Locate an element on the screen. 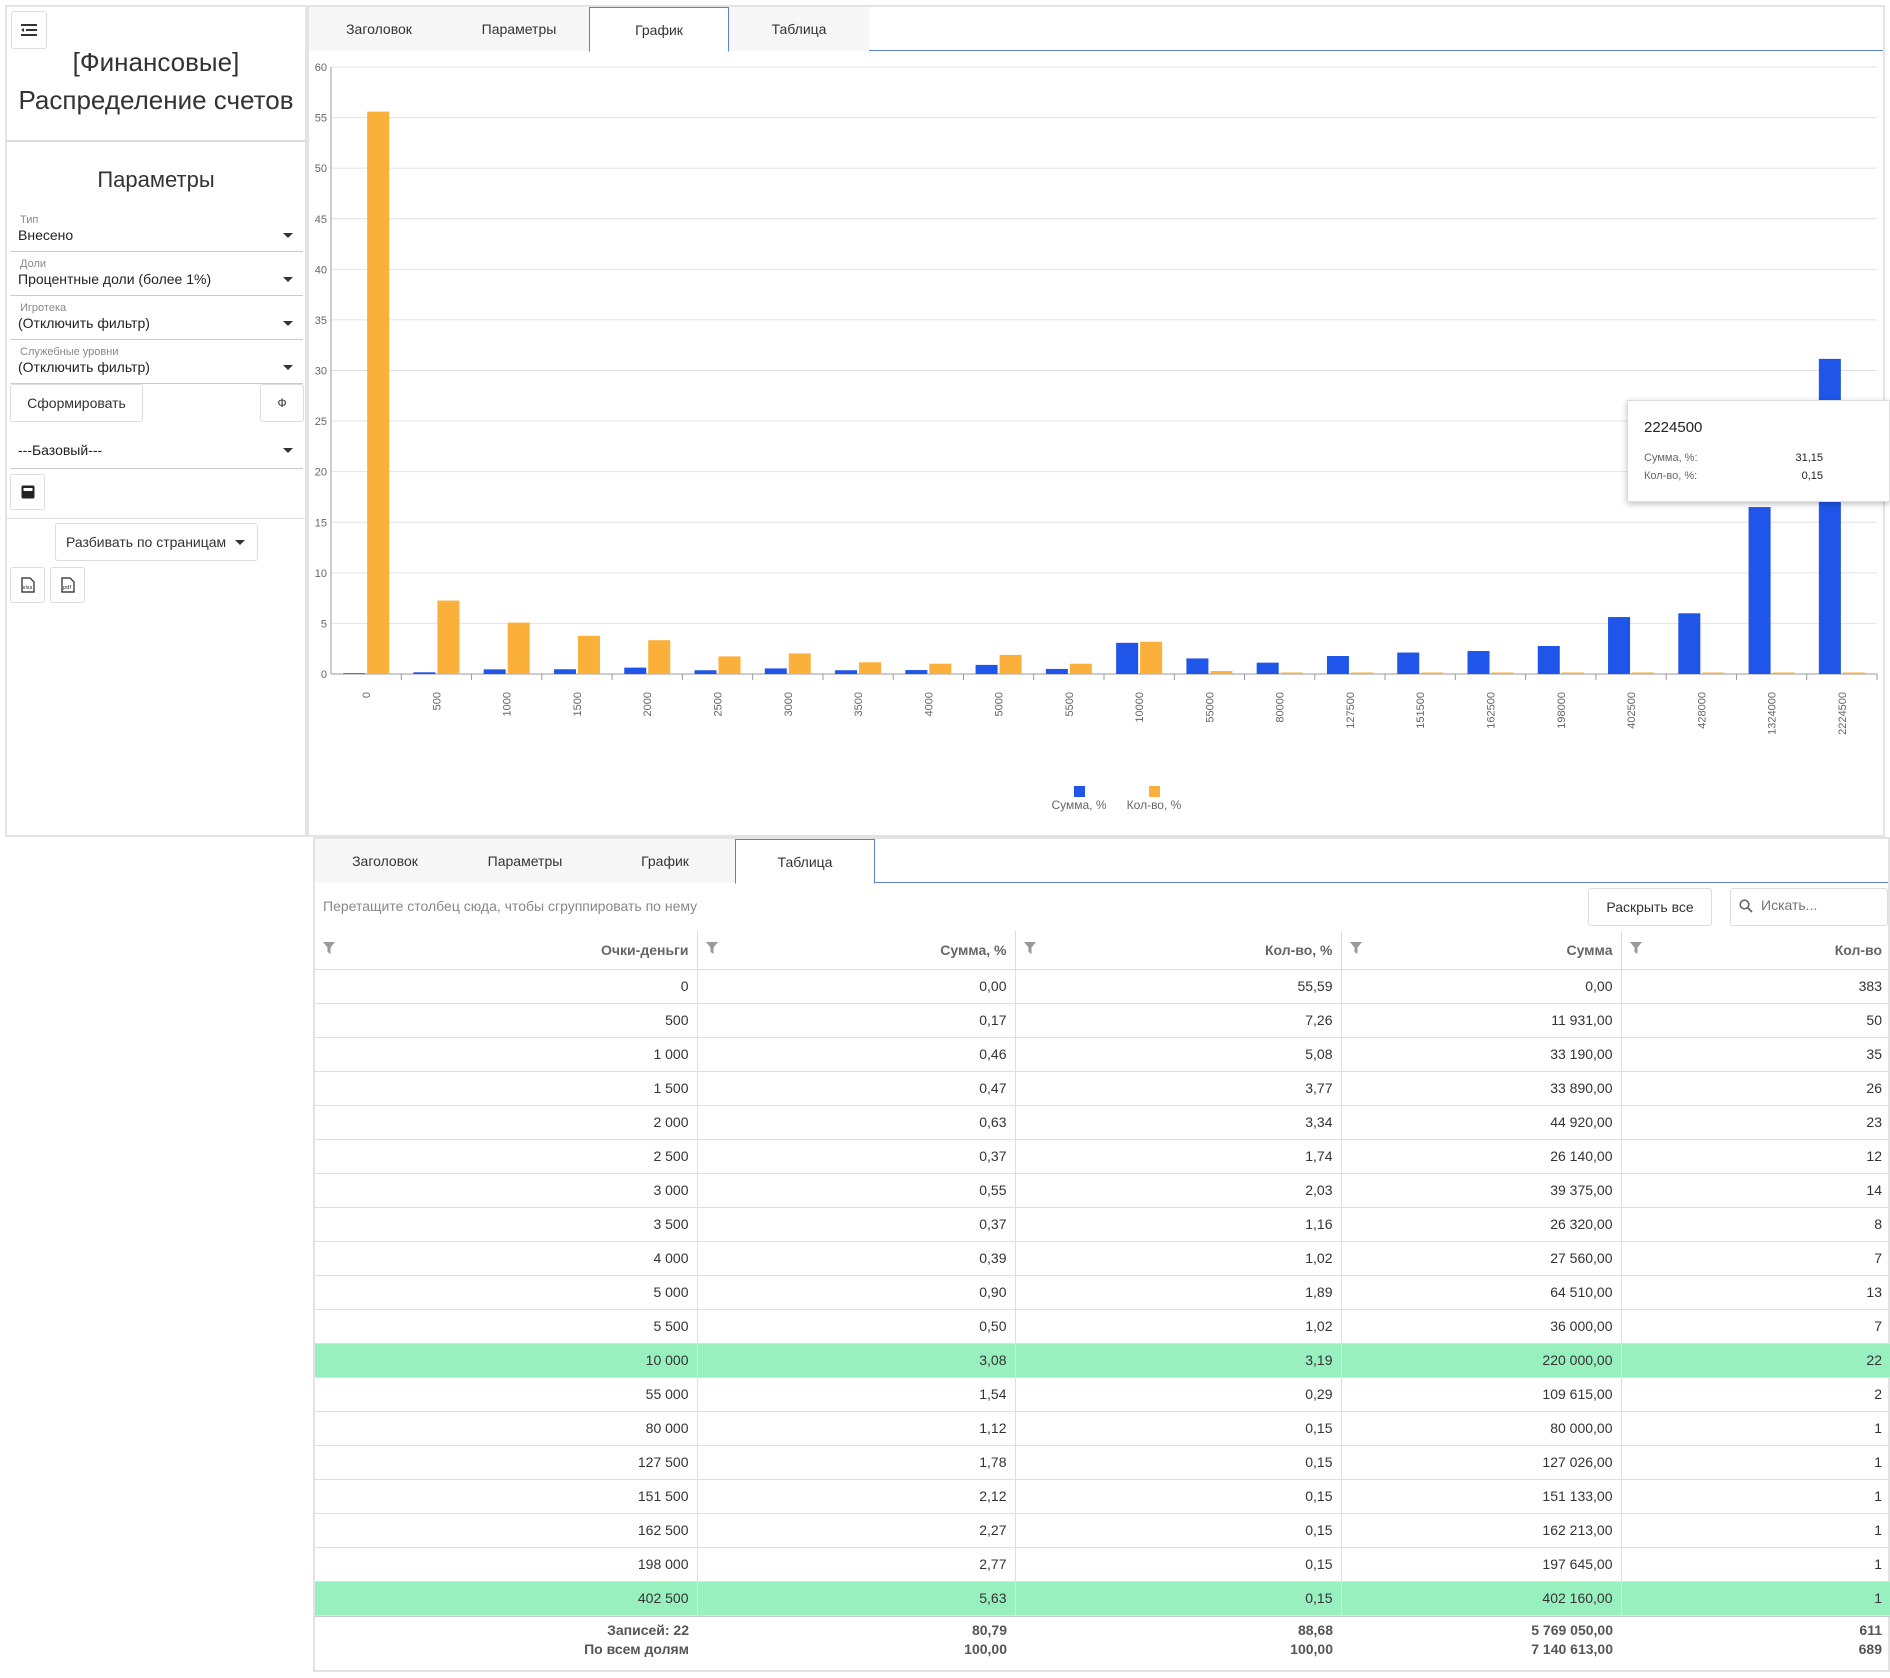 The width and height of the screenshot is (1890, 1678). footer-sum-pct: 80,79 100,00 is located at coordinates (852, 1640).